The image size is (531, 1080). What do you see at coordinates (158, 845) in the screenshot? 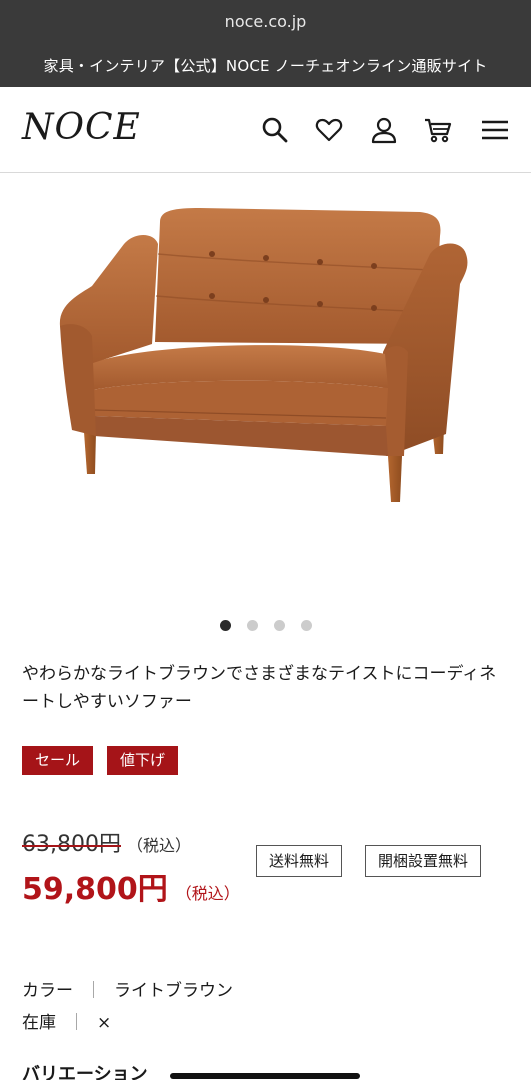
I see `original-price-tax: （税込）` at bounding box center [158, 845].